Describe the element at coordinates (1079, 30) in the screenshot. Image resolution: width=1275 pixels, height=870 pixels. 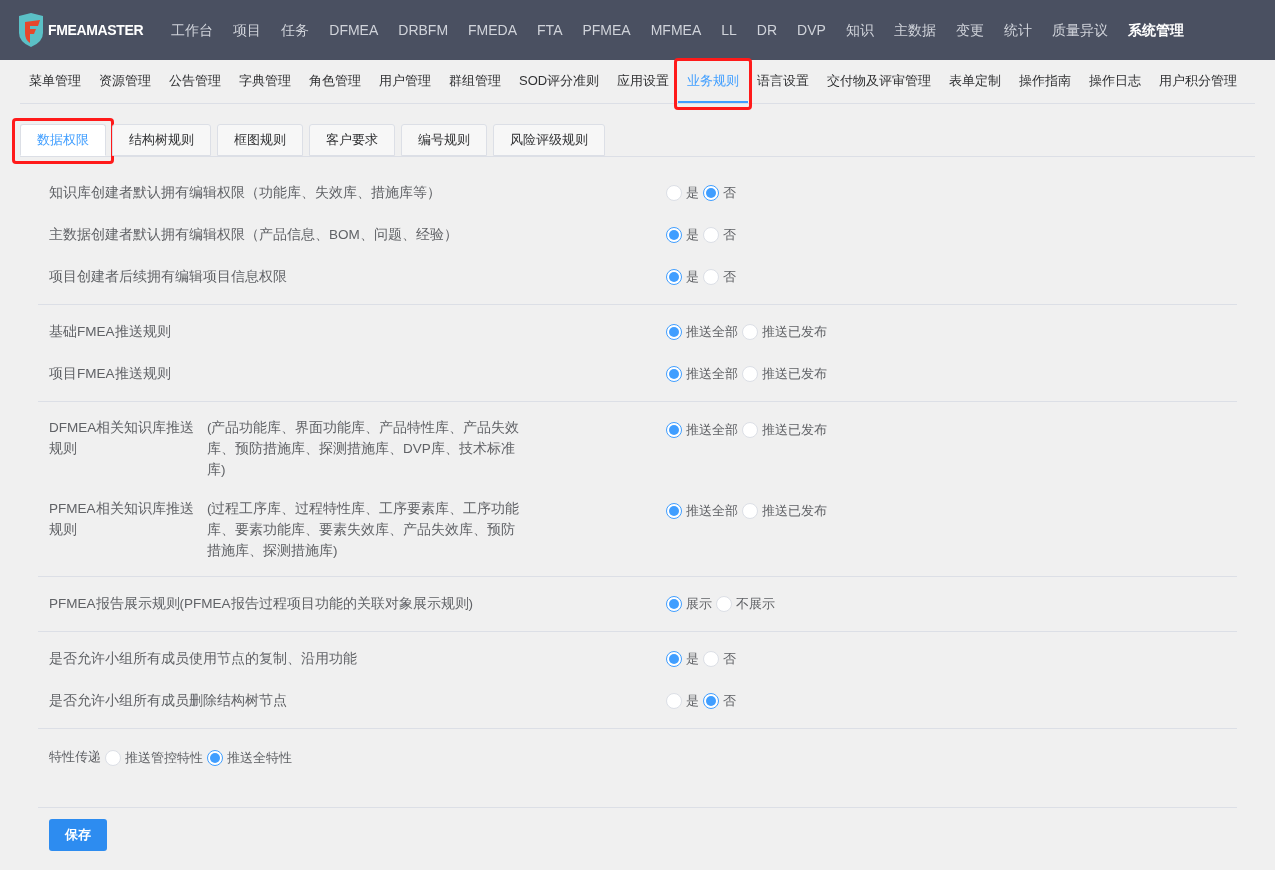
I see `top-nav-item: 质量异议` at that location.